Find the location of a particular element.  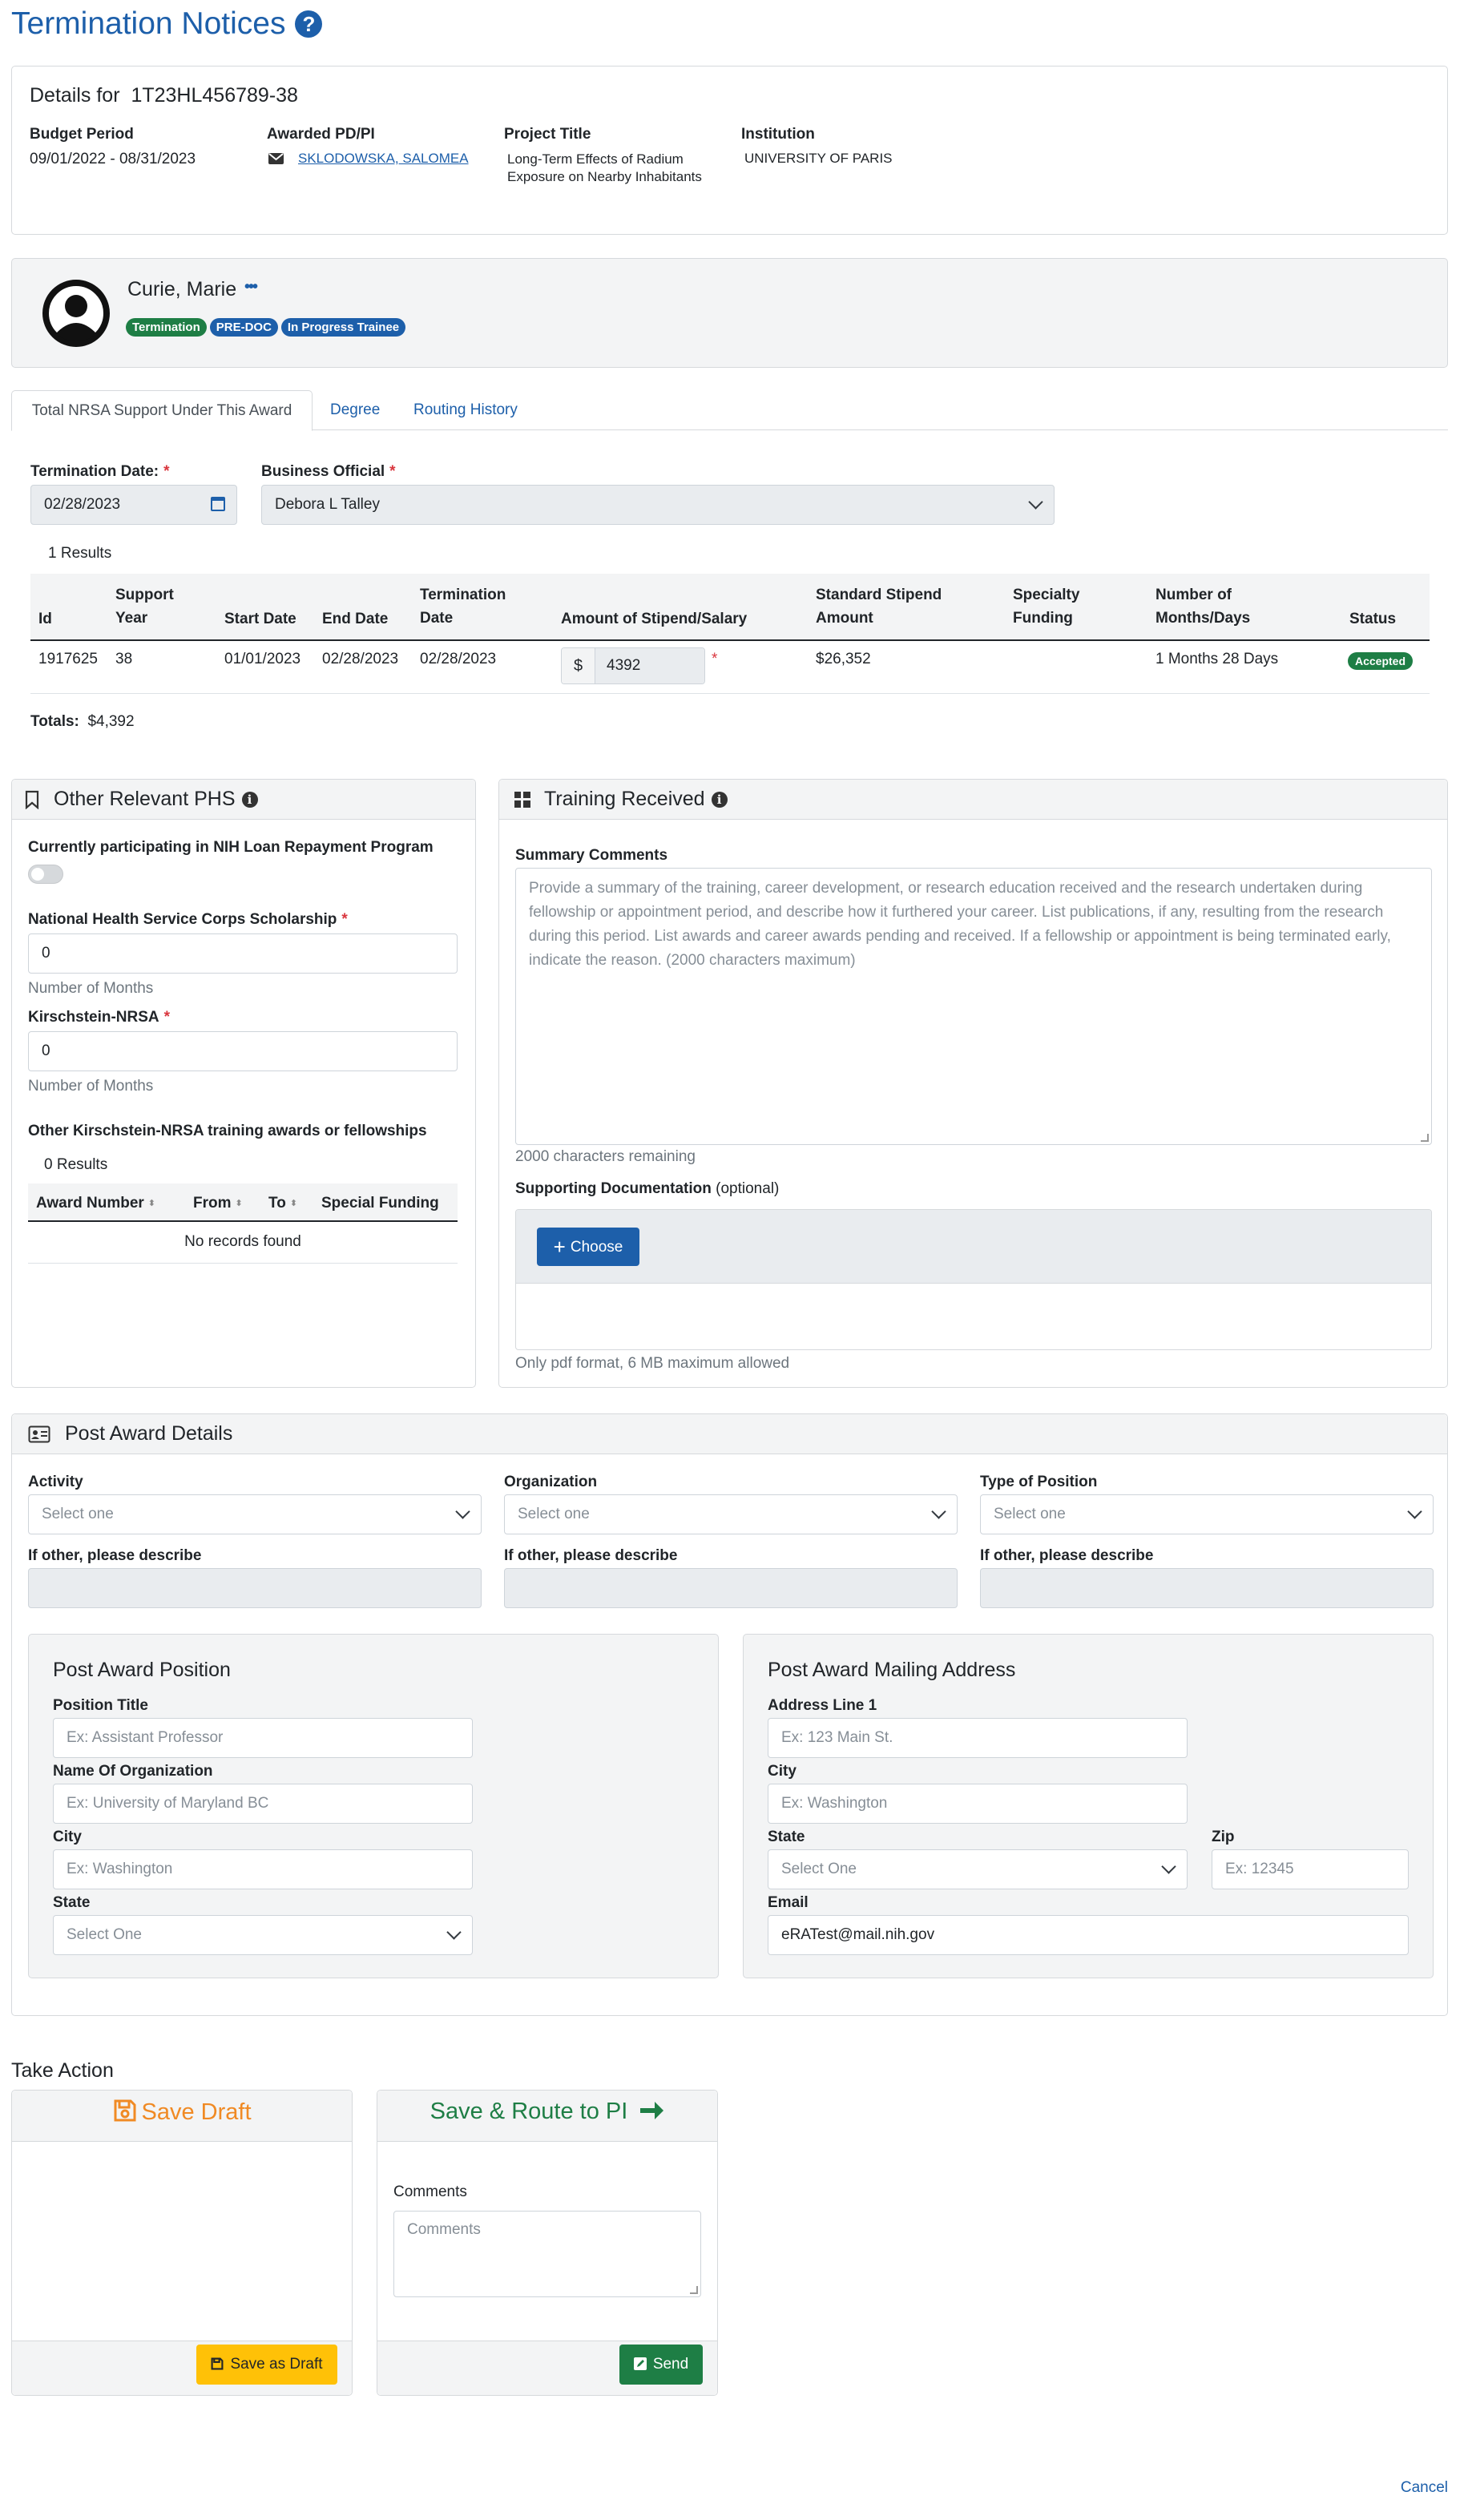

trainee-badges: Termination PRE-DOC In Progress Trainee is located at coordinates (267, 327).